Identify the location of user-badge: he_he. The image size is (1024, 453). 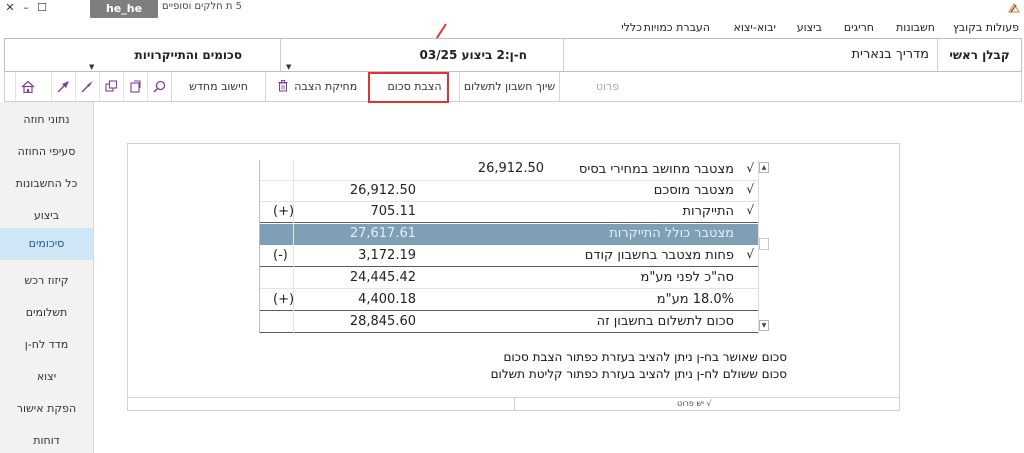
(124, 9).